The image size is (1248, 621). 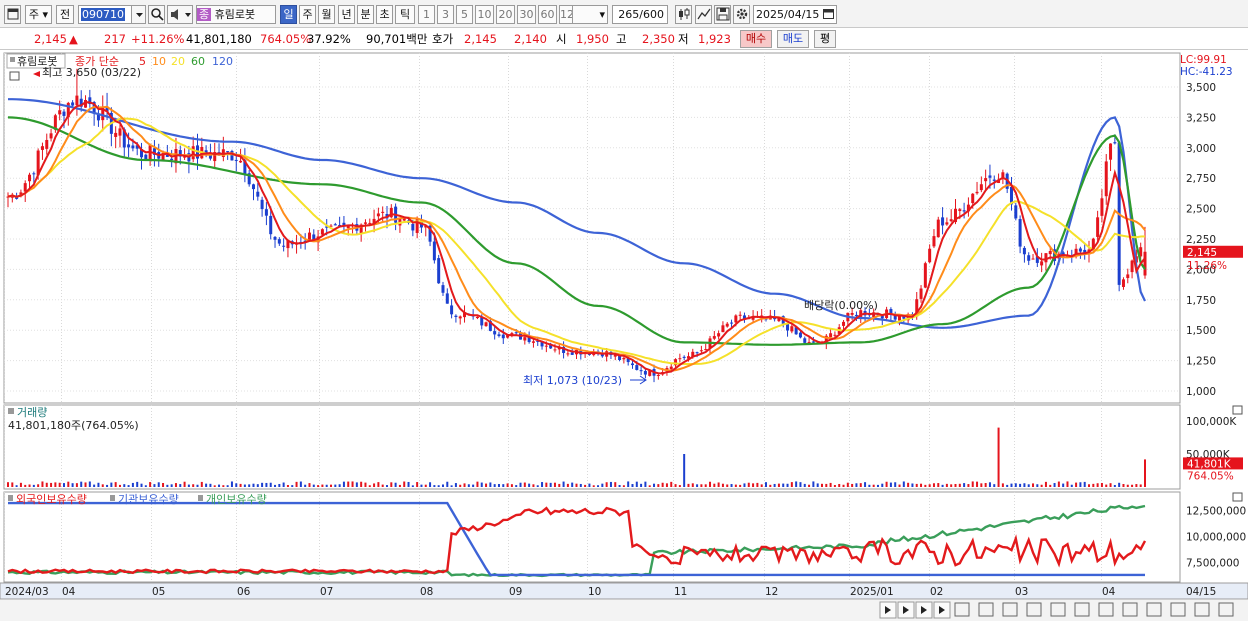 What do you see at coordinates (38, 14) in the screenshot?
I see `period-main-select: 주 ▾` at bounding box center [38, 14].